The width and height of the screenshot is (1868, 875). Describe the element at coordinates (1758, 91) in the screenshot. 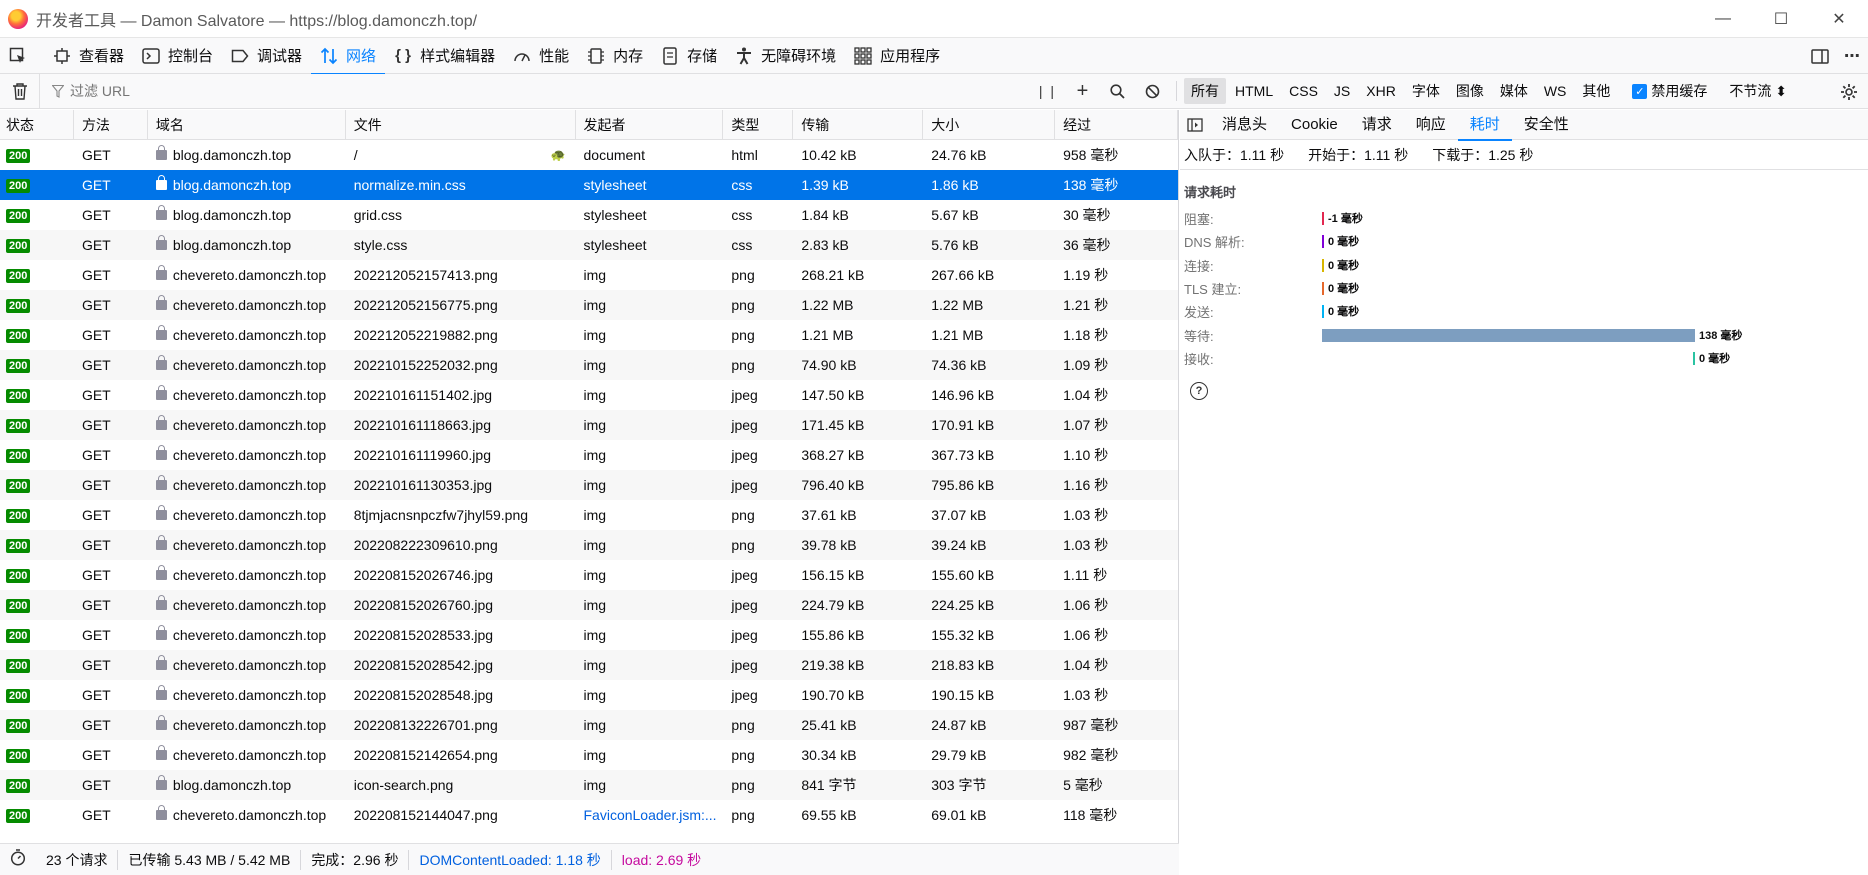

I see `throttle-select: 不节流 ⬍` at that location.